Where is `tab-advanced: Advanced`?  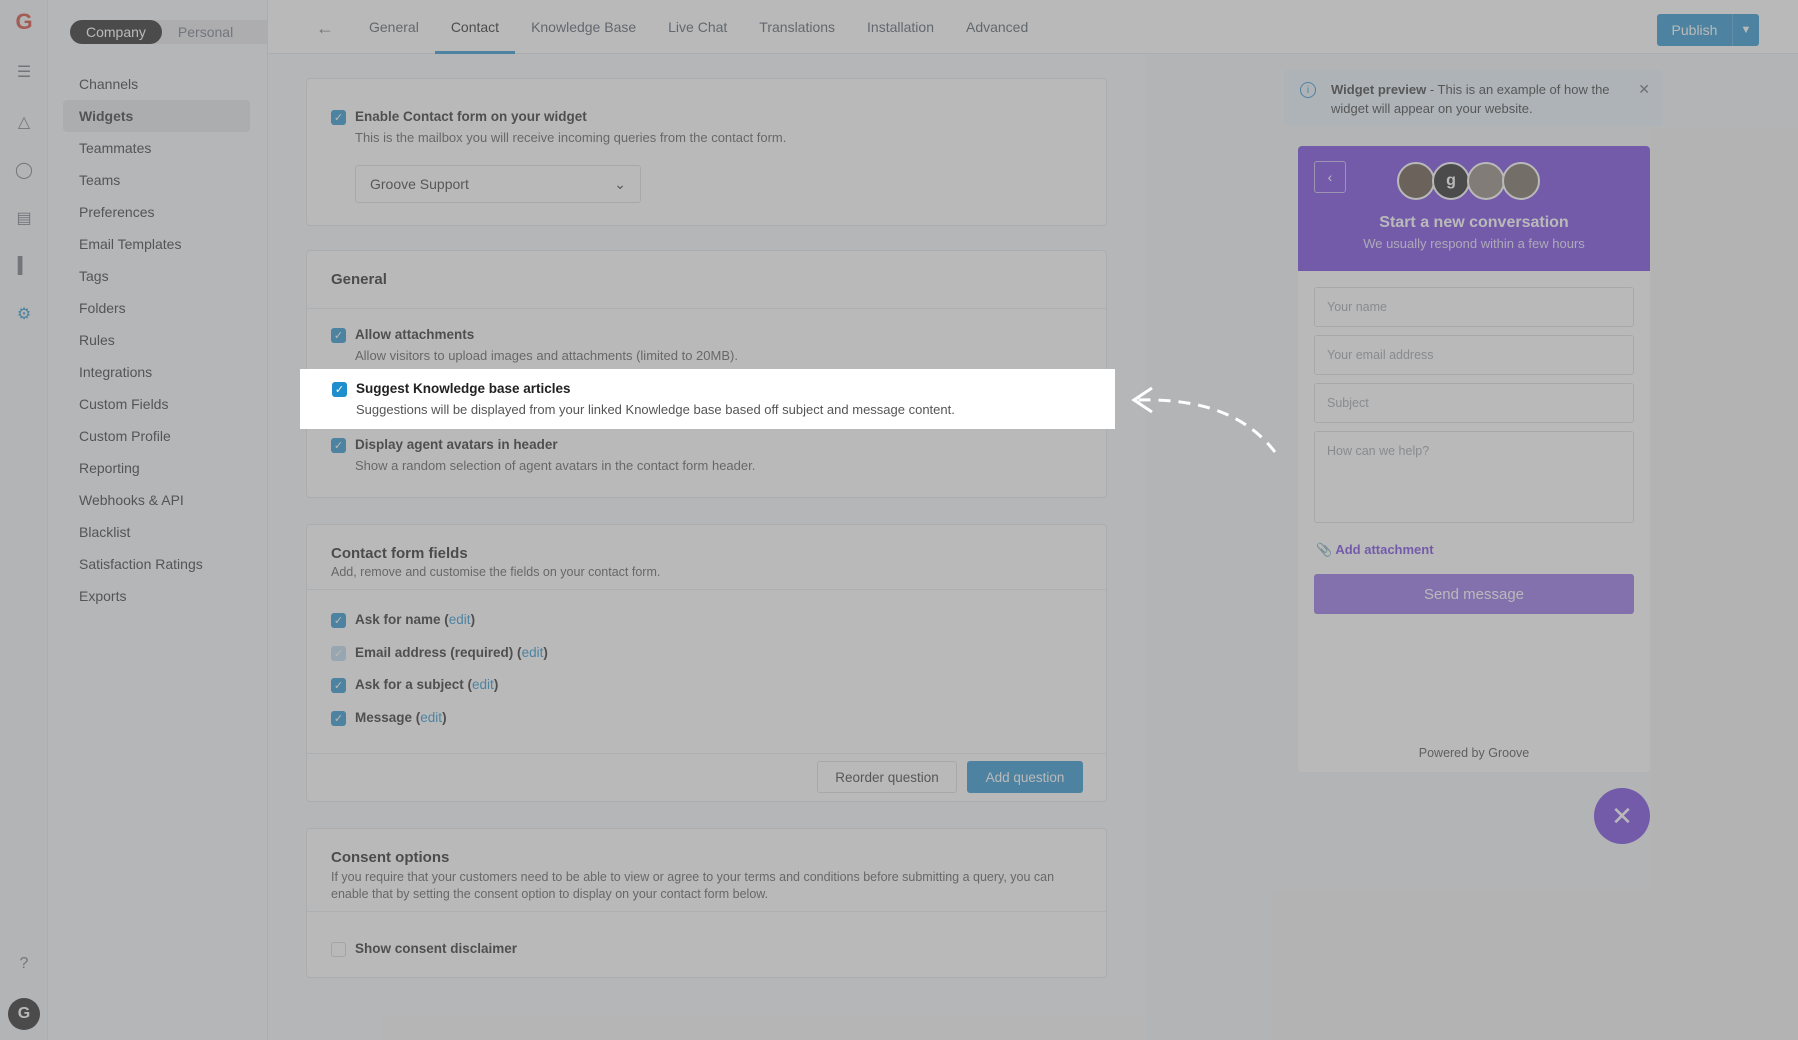
tab-advanced: Advanced is located at coordinates (997, 27).